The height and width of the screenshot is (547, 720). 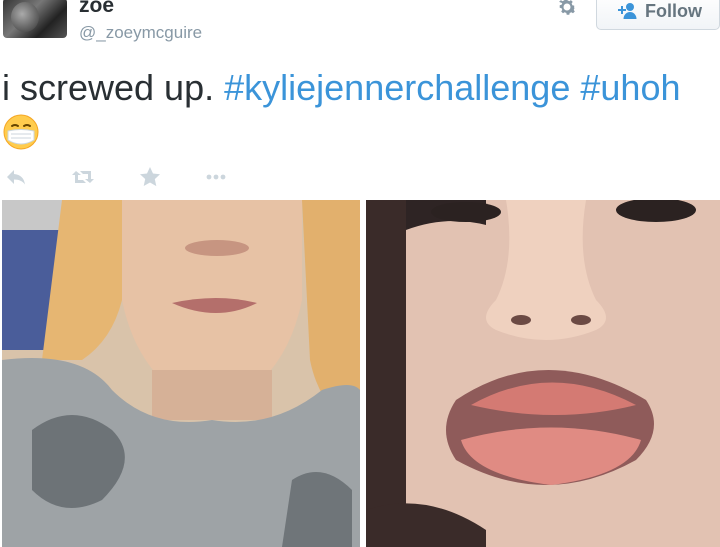 I want to click on more-dots-icon, so click(x=216, y=177).